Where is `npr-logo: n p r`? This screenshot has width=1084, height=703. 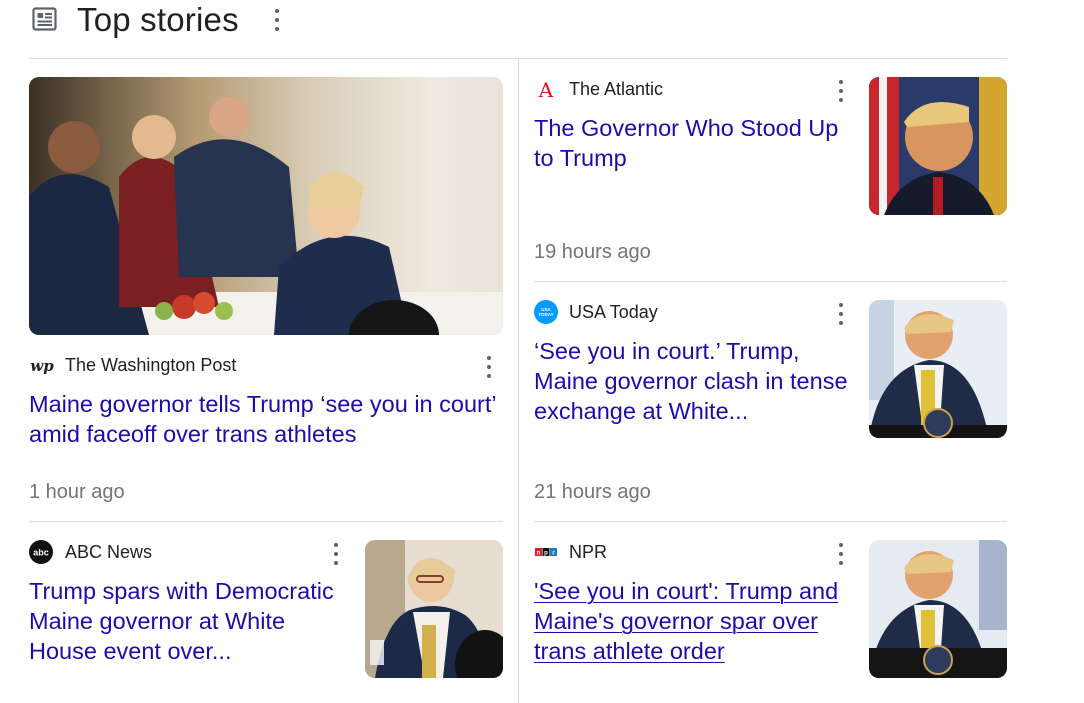 npr-logo: n p r is located at coordinates (546, 552).